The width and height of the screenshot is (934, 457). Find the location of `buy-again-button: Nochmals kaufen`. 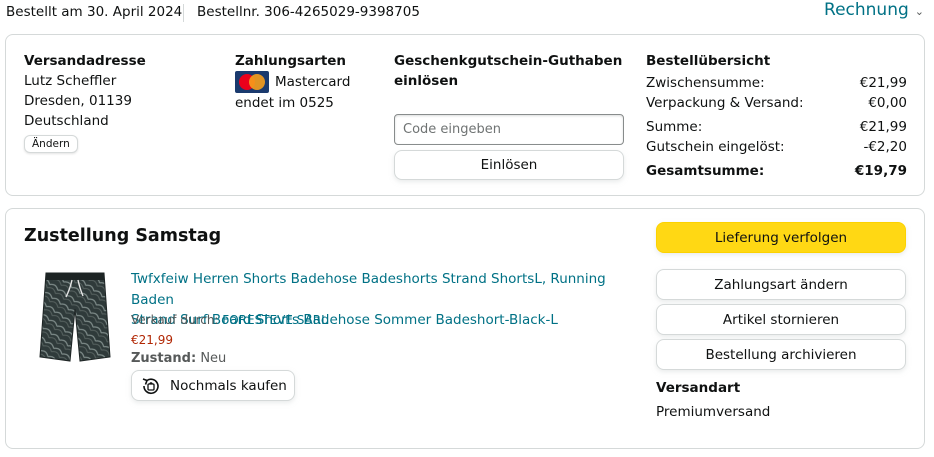

buy-again-button: Nochmals kaufen is located at coordinates (213, 385).